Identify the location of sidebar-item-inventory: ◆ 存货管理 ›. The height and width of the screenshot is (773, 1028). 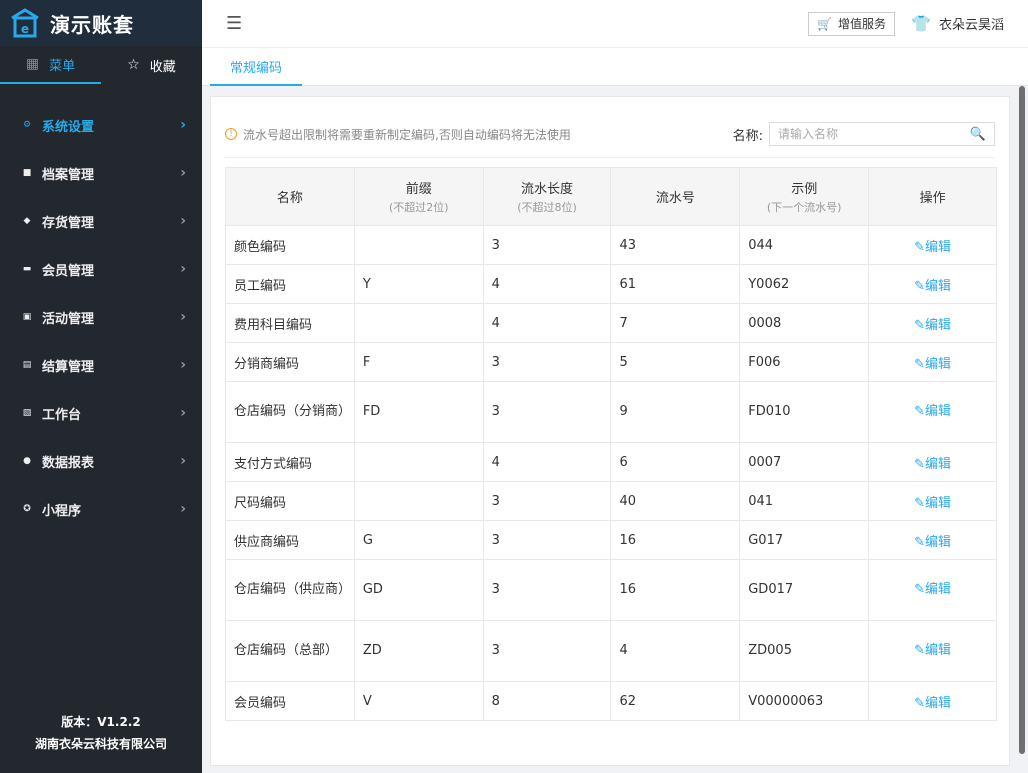
(101, 221).